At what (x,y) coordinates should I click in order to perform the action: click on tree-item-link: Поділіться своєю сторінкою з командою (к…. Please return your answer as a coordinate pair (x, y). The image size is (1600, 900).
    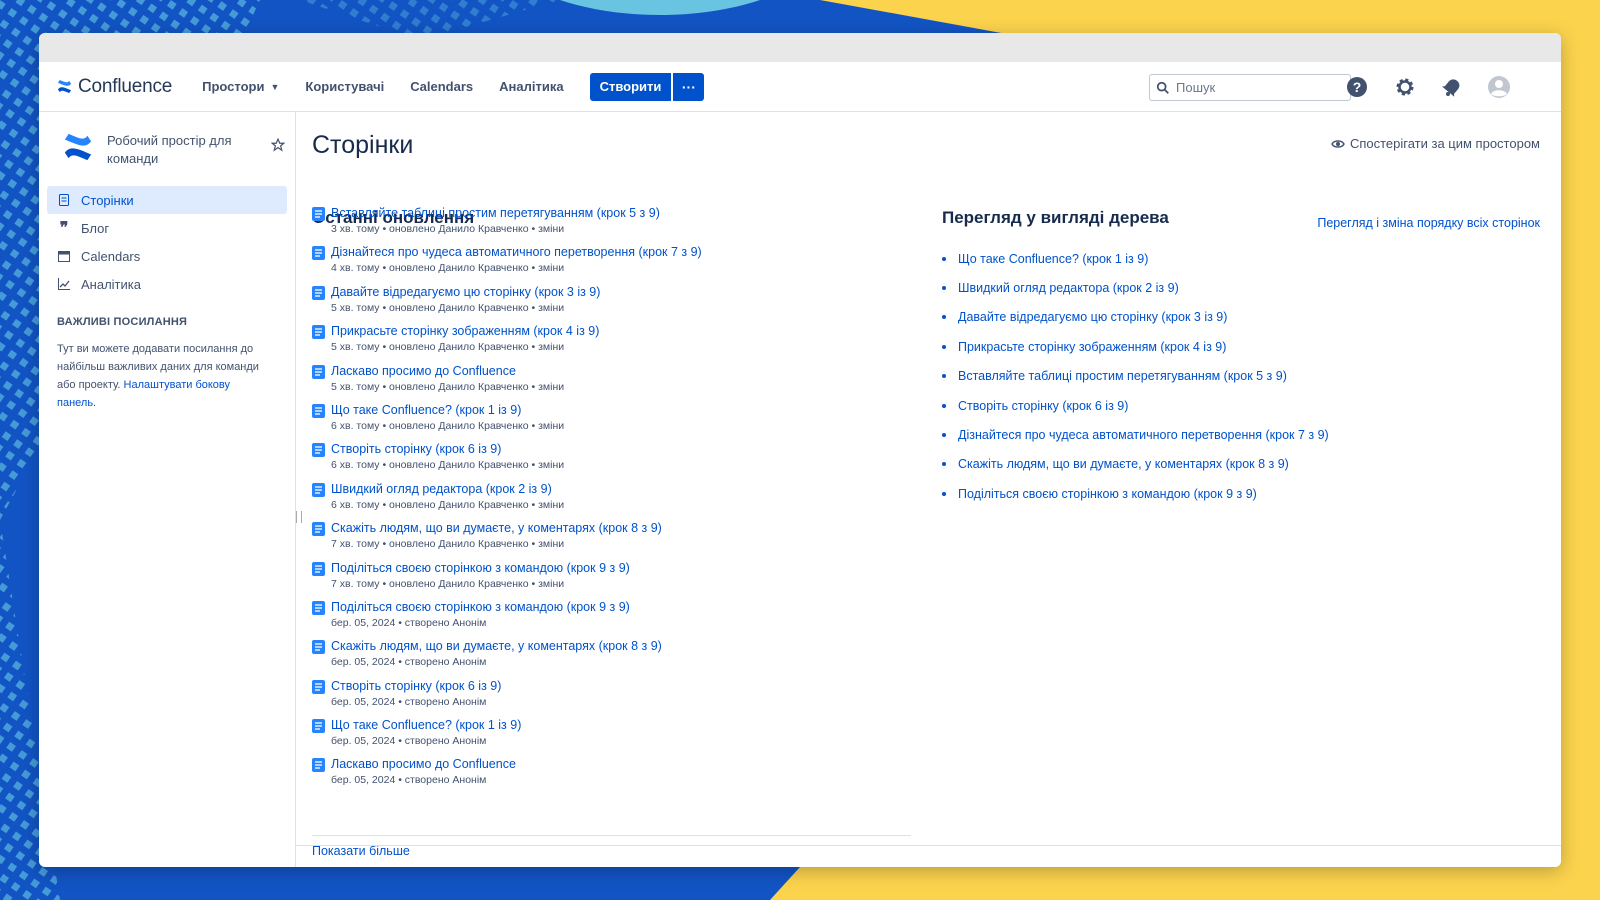
    Looking at the image, I should click on (1107, 494).